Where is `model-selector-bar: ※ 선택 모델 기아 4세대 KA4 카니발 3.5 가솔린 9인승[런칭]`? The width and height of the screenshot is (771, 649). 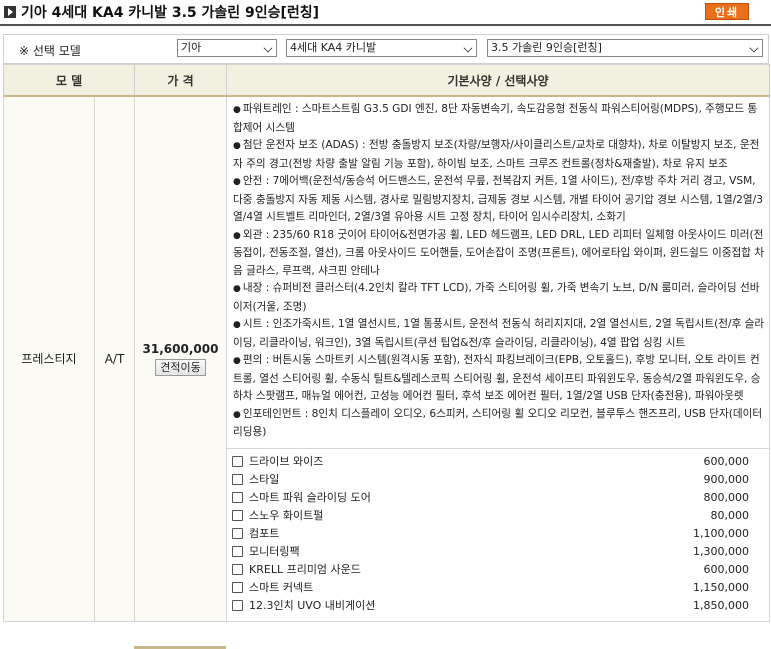
model-selector-bar: ※ 선택 모델 기아 4세대 KA4 카니발 3.5 가솔린 9인승[런칭] is located at coordinates (386, 49).